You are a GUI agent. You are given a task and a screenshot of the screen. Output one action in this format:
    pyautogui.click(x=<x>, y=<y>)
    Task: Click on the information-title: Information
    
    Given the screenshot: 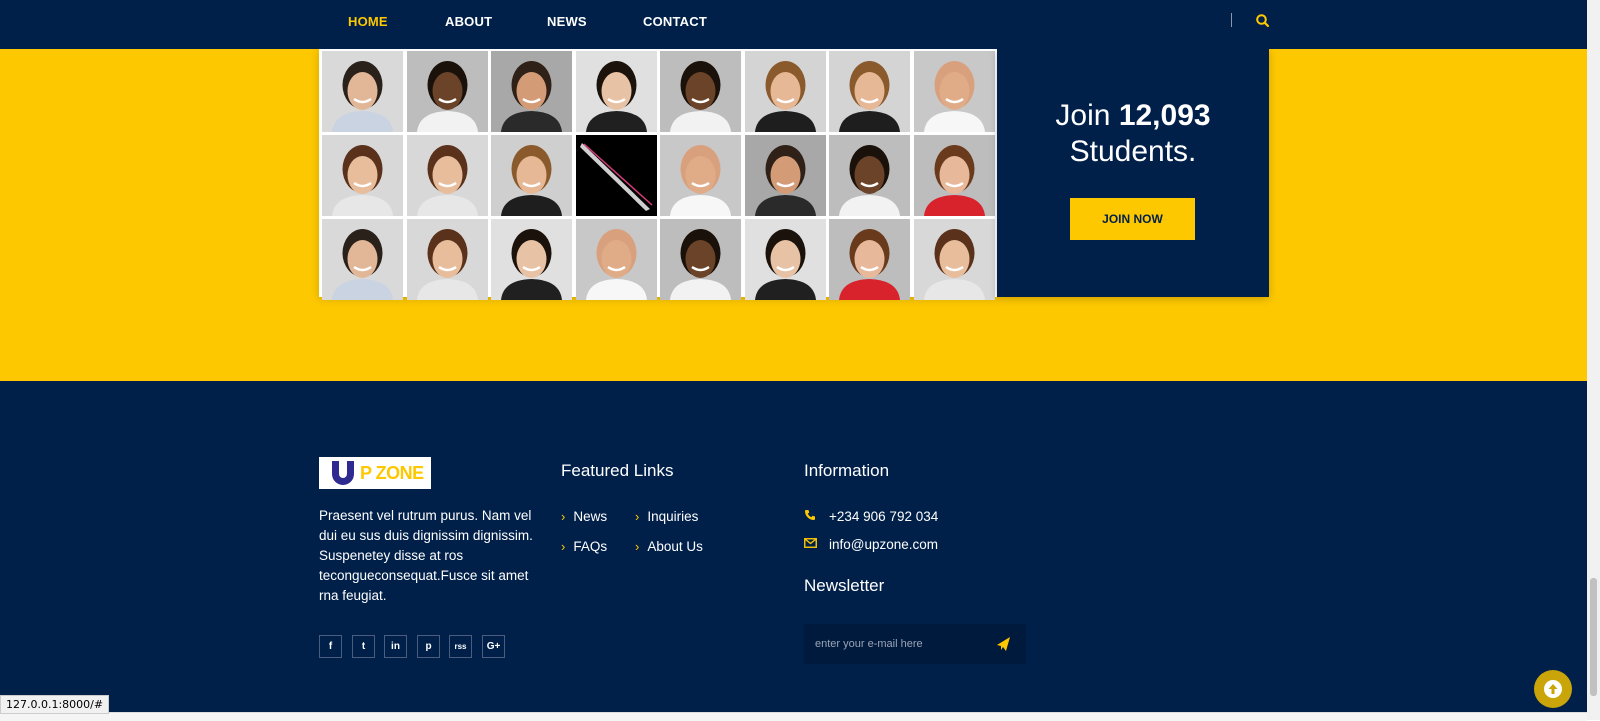 What is the action you would take?
    pyautogui.click(x=847, y=470)
    